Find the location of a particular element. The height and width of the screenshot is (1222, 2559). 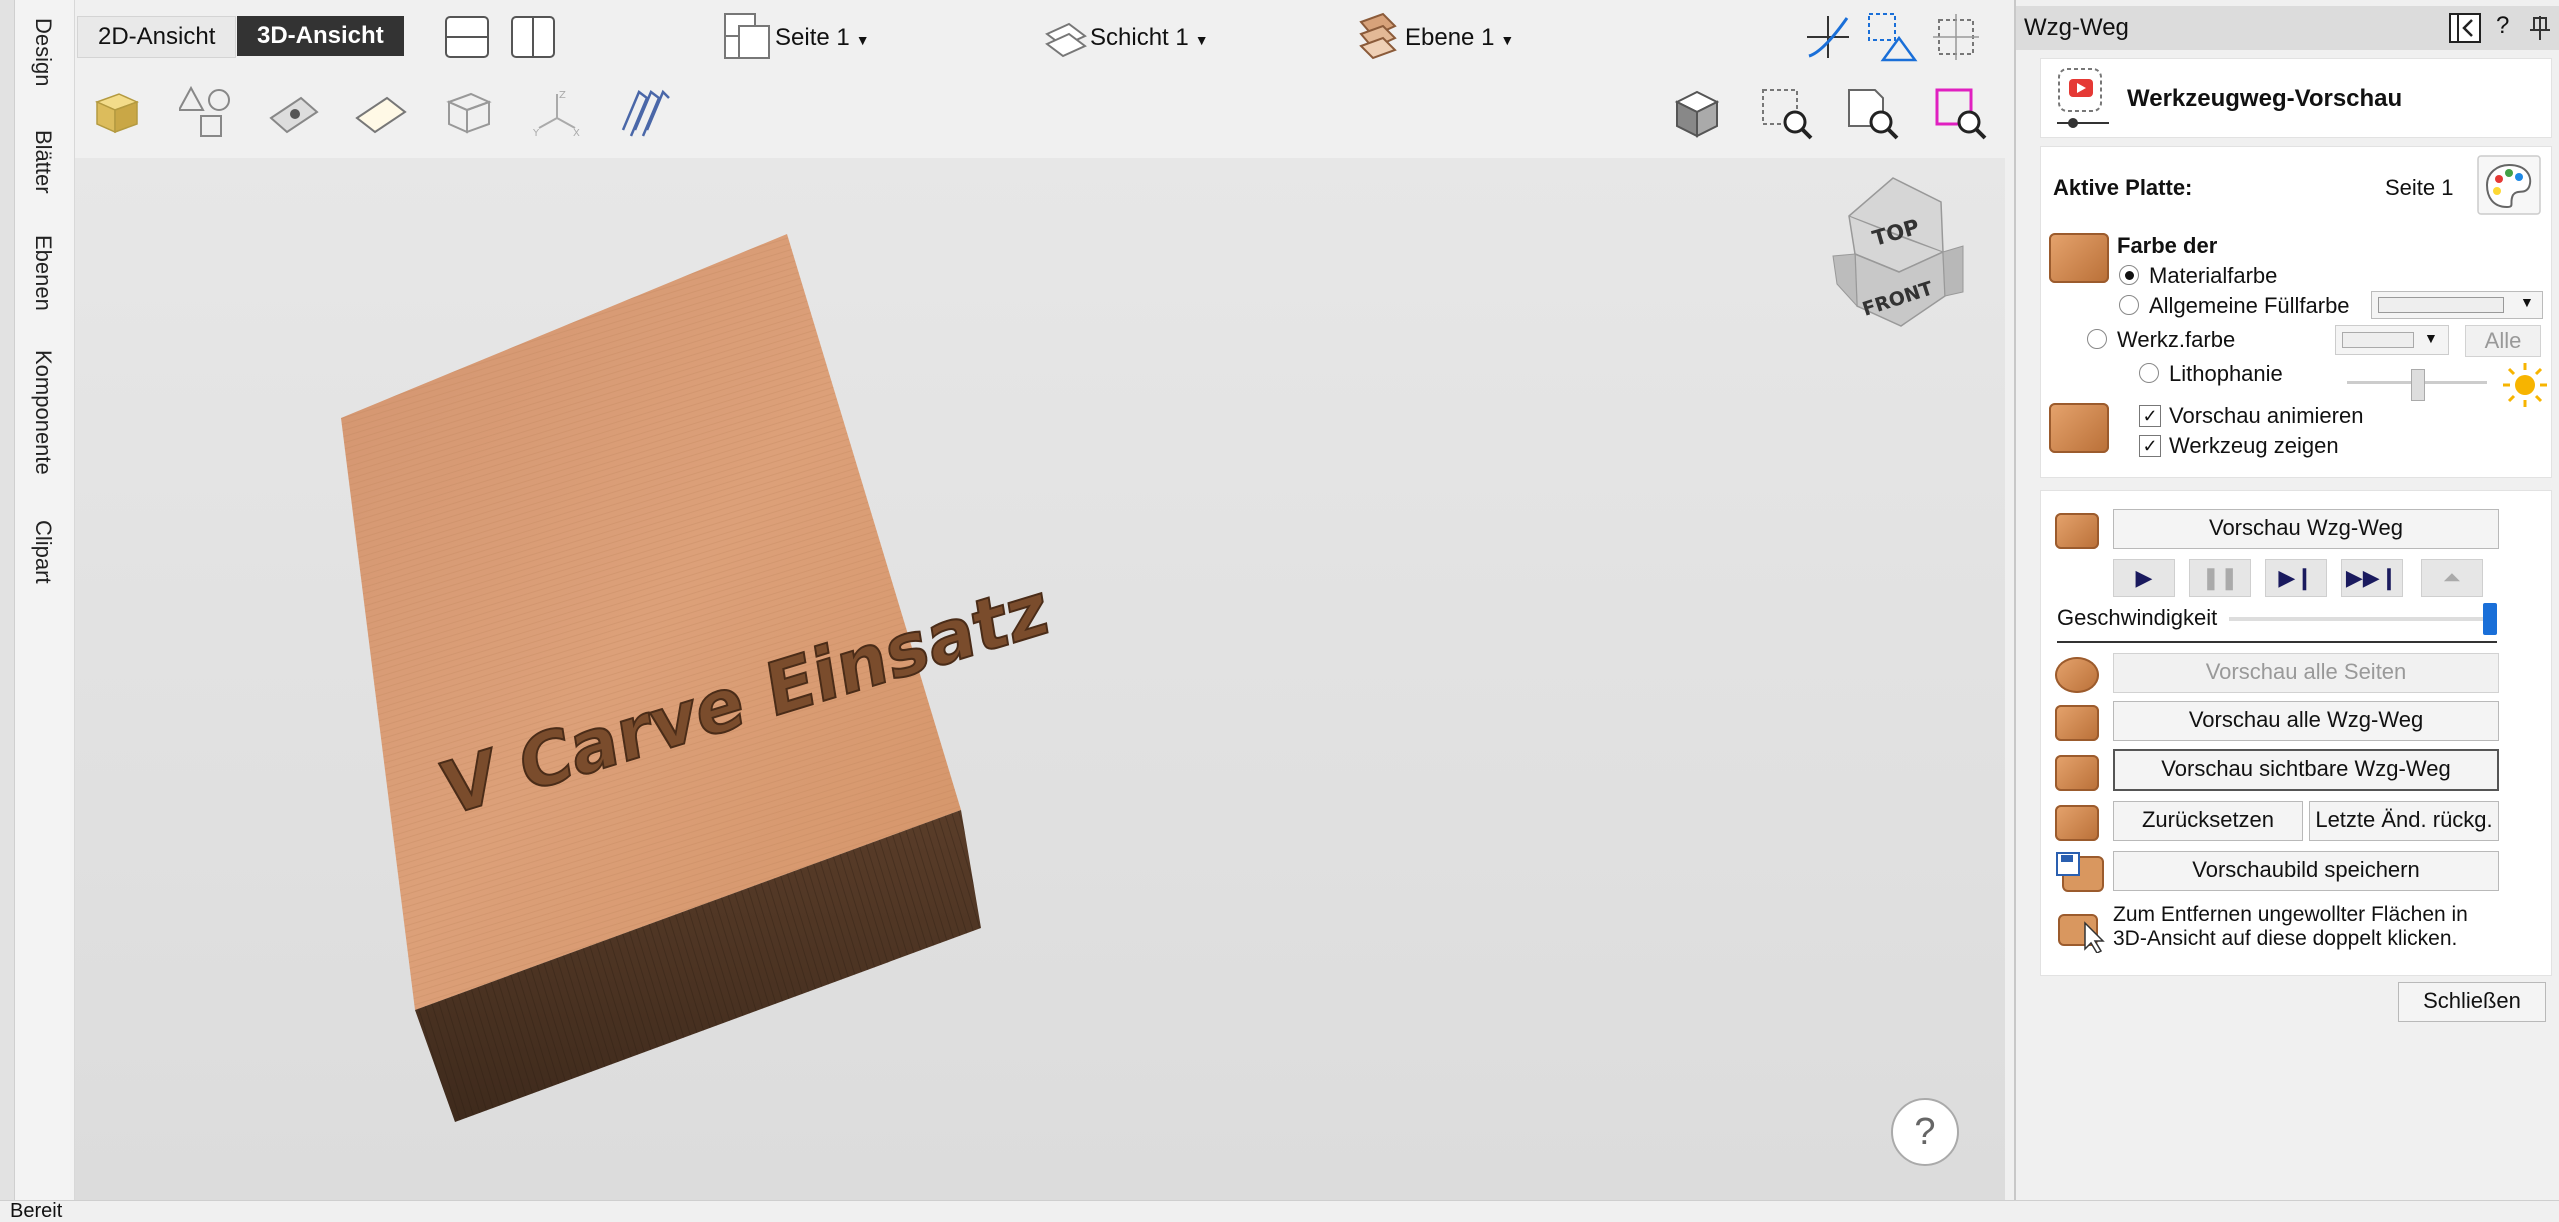

preview-all-sheets-button: Vorschau alle Seiten is located at coordinates (2306, 673).